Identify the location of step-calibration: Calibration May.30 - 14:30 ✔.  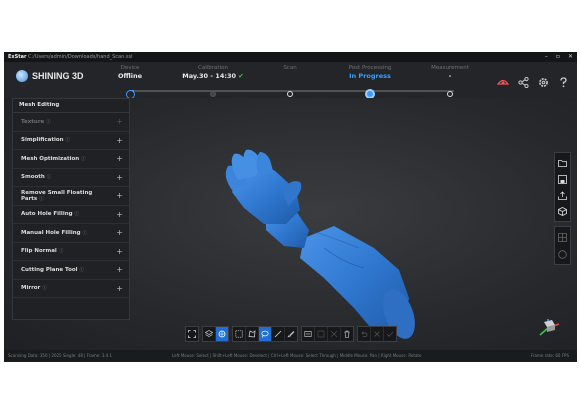
(213, 81).